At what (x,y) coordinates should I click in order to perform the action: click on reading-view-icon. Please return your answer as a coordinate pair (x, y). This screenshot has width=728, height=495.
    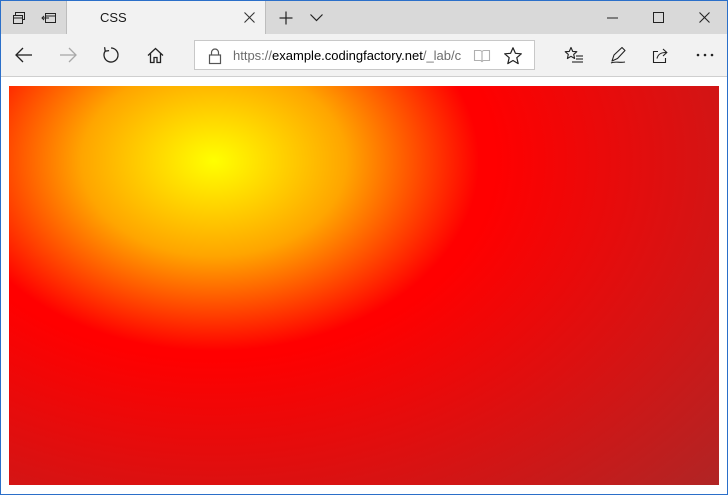
    Looking at the image, I should click on (482, 56).